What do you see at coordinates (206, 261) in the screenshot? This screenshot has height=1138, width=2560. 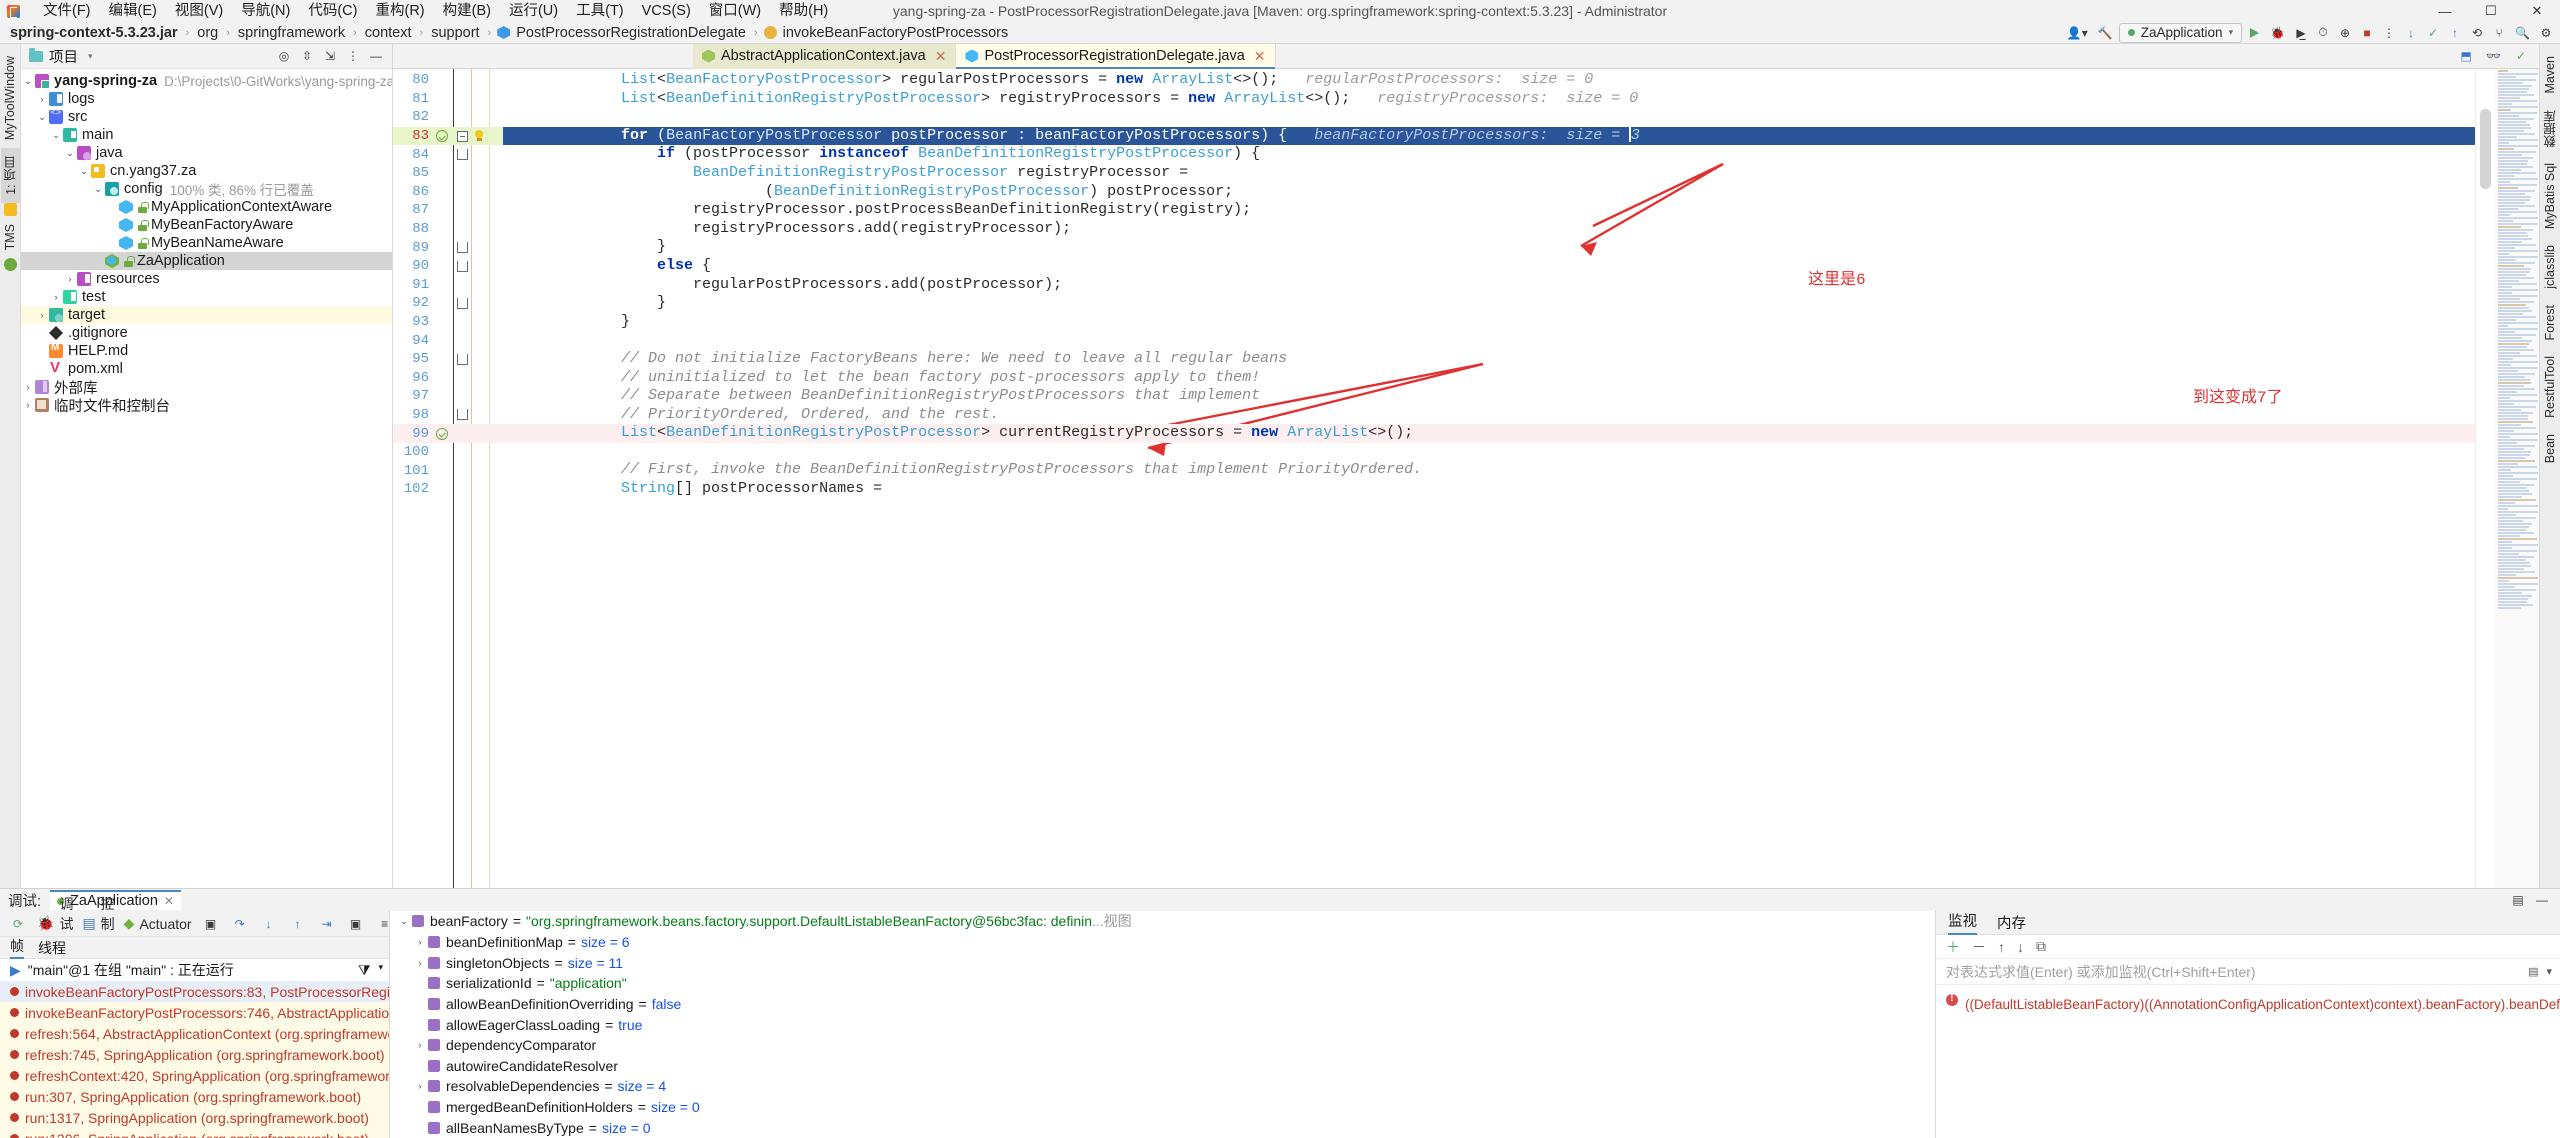 I see `tree-item-zaapplication: ZaApplication` at bounding box center [206, 261].